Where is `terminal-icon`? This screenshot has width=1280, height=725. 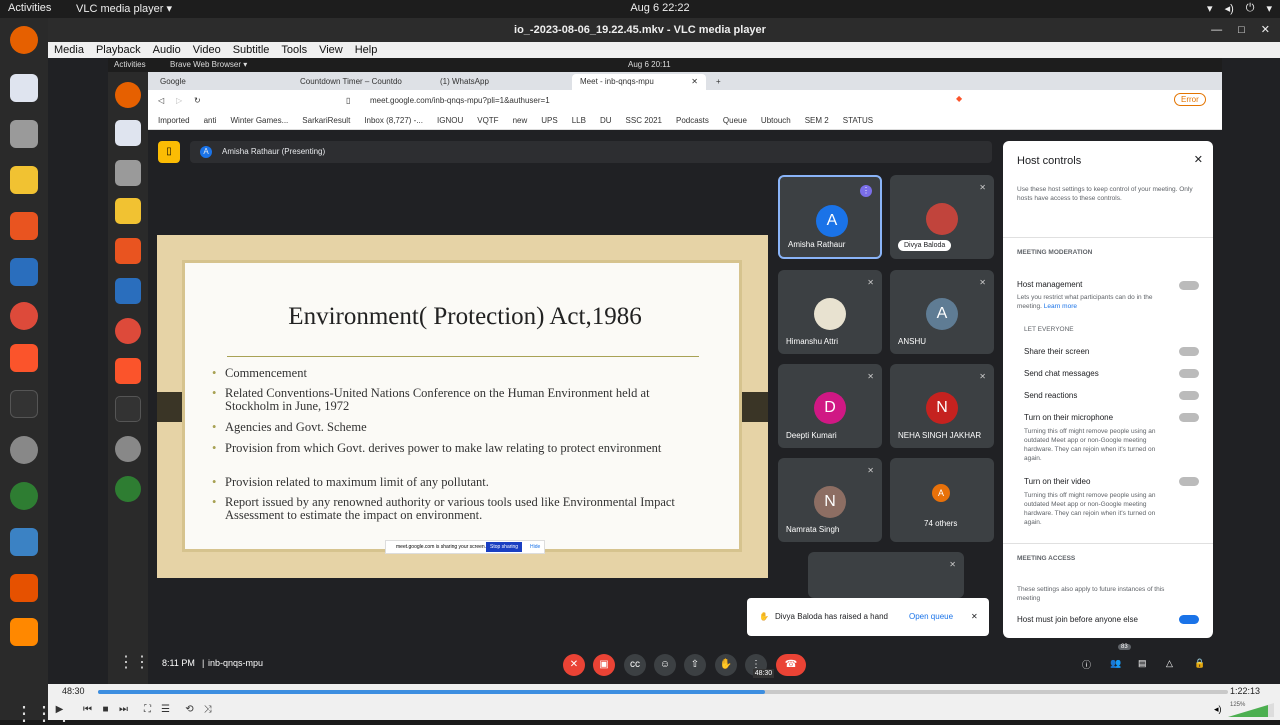
terminal-icon is located at coordinates (24, 404).